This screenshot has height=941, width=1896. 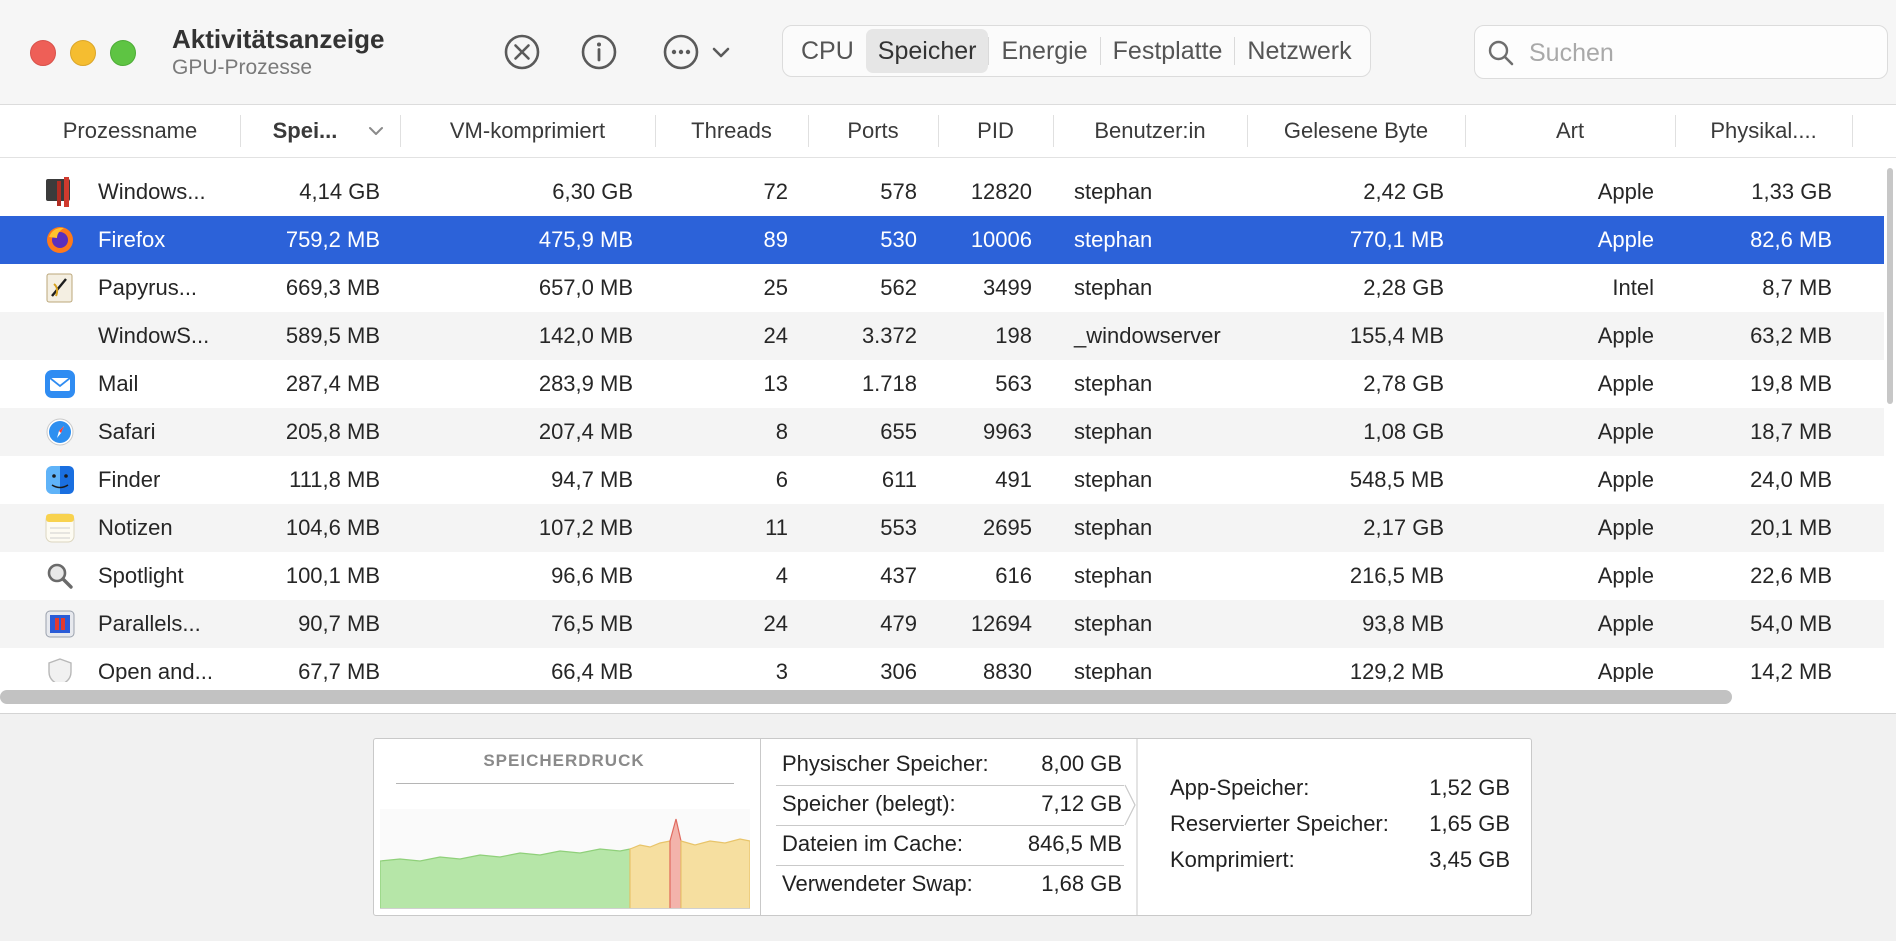 I want to click on bytes-read-value: 129,2 MB, so click(x=1396, y=670).